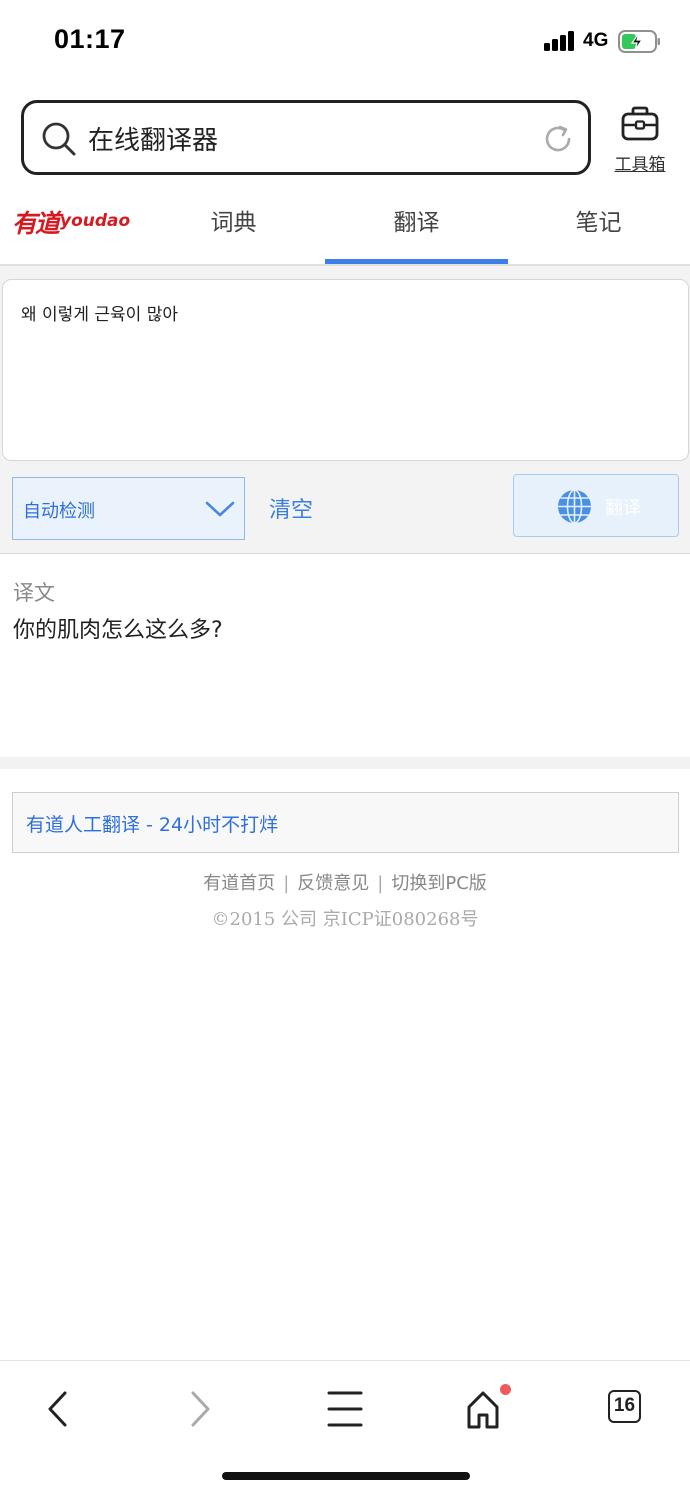 The height and width of the screenshot is (1493, 690). I want to click on tab-notes: 笔记, so click(598, 227).